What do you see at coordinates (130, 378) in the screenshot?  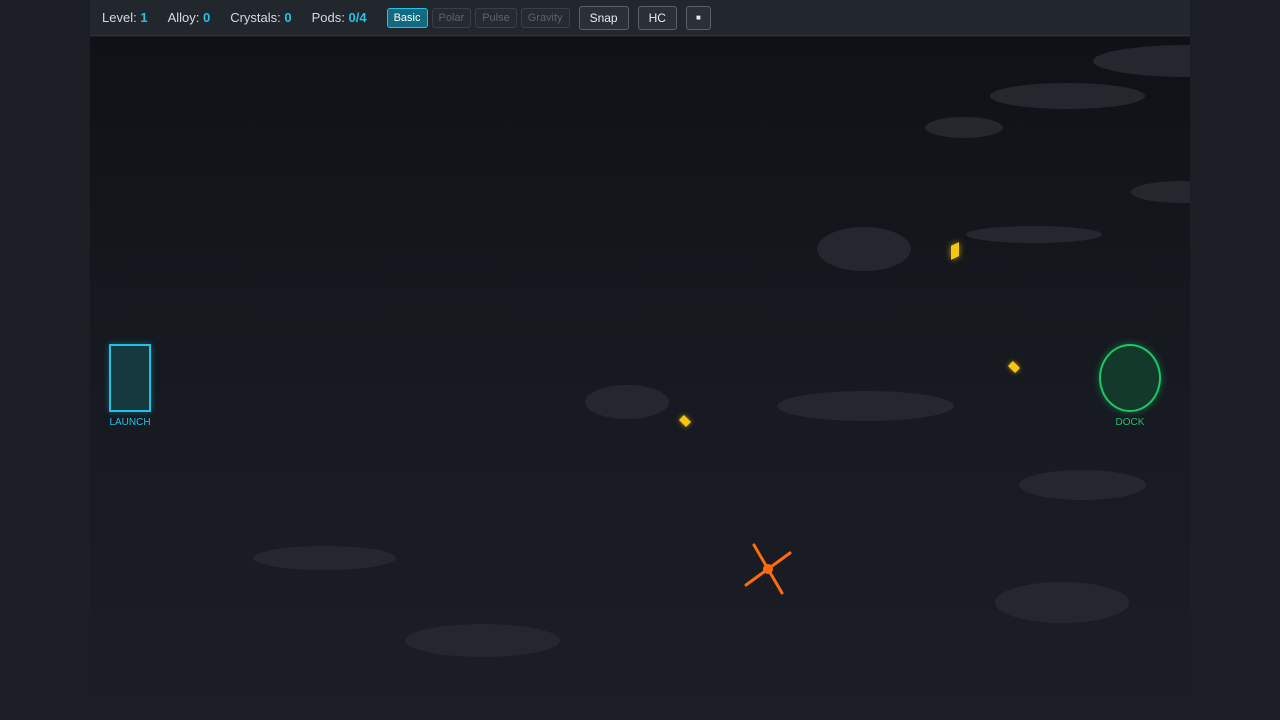 I see `launch-pad` at bounding box center [130, 378].